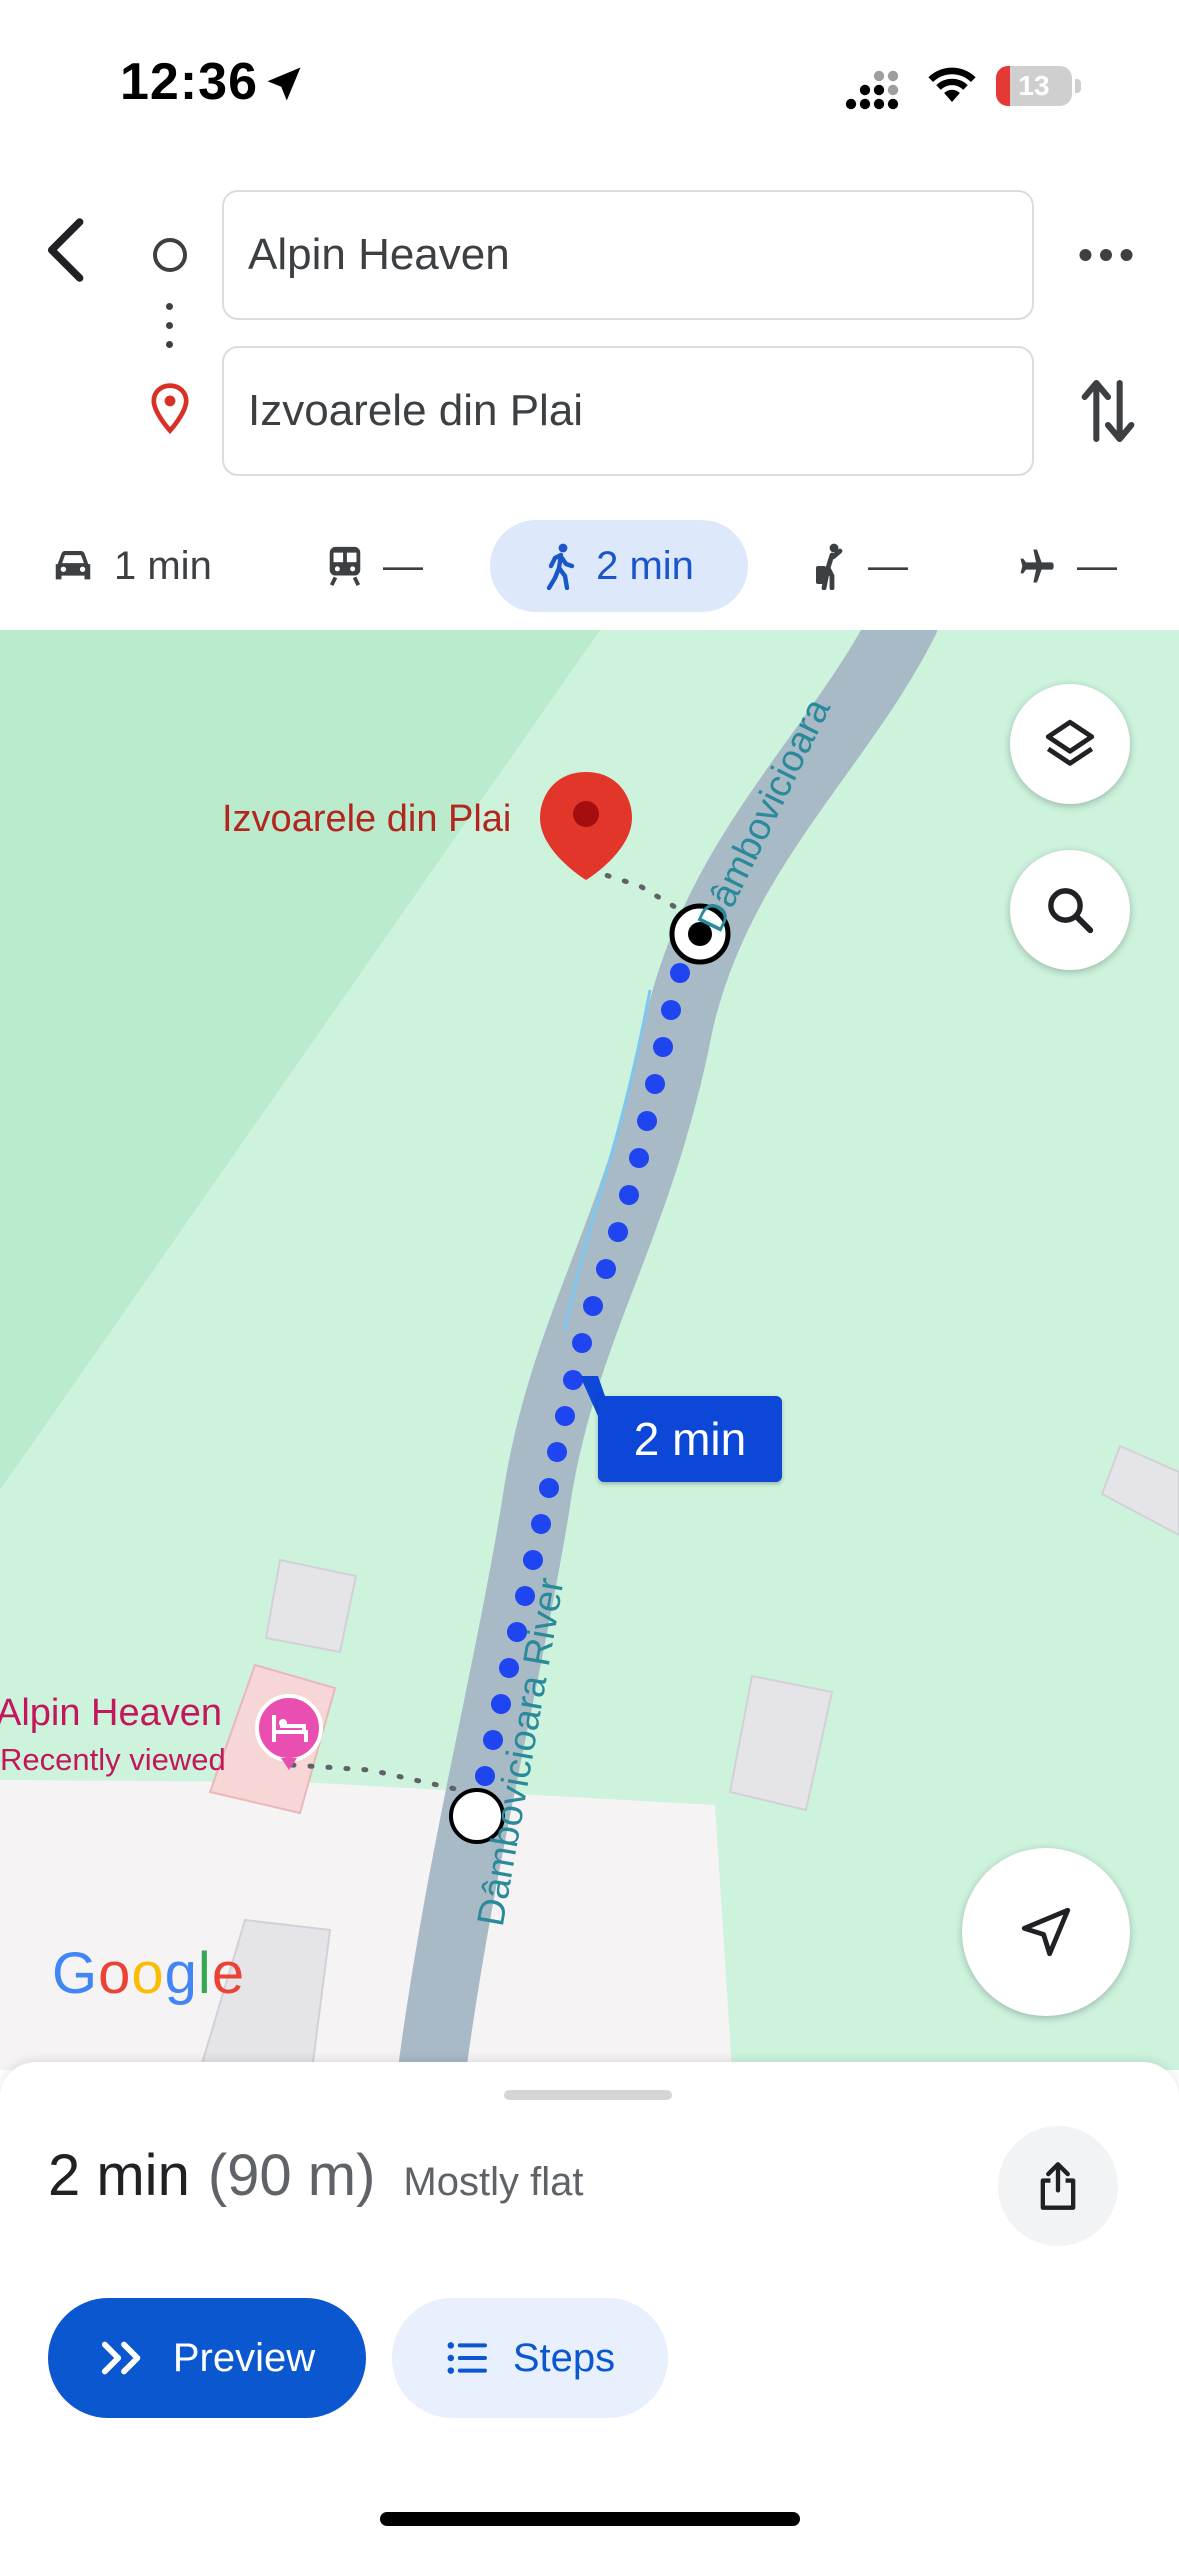  Describe the element at coordinates (586, 826) in the screenshot. I see `destination-map-pin-icon` at that location.